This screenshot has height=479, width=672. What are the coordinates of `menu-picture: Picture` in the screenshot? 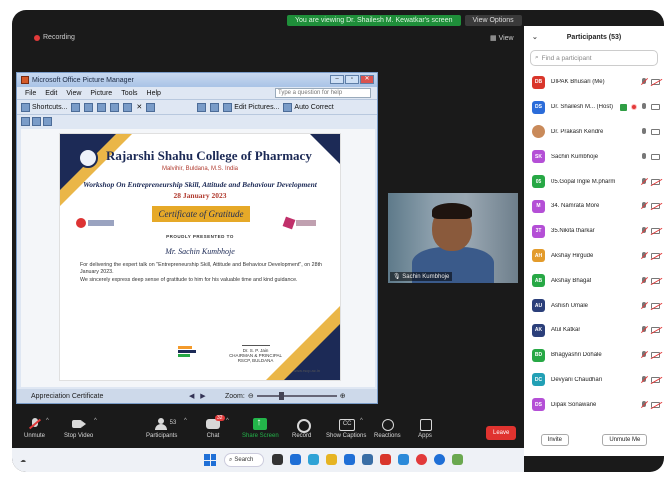 It's located at (101, 93).